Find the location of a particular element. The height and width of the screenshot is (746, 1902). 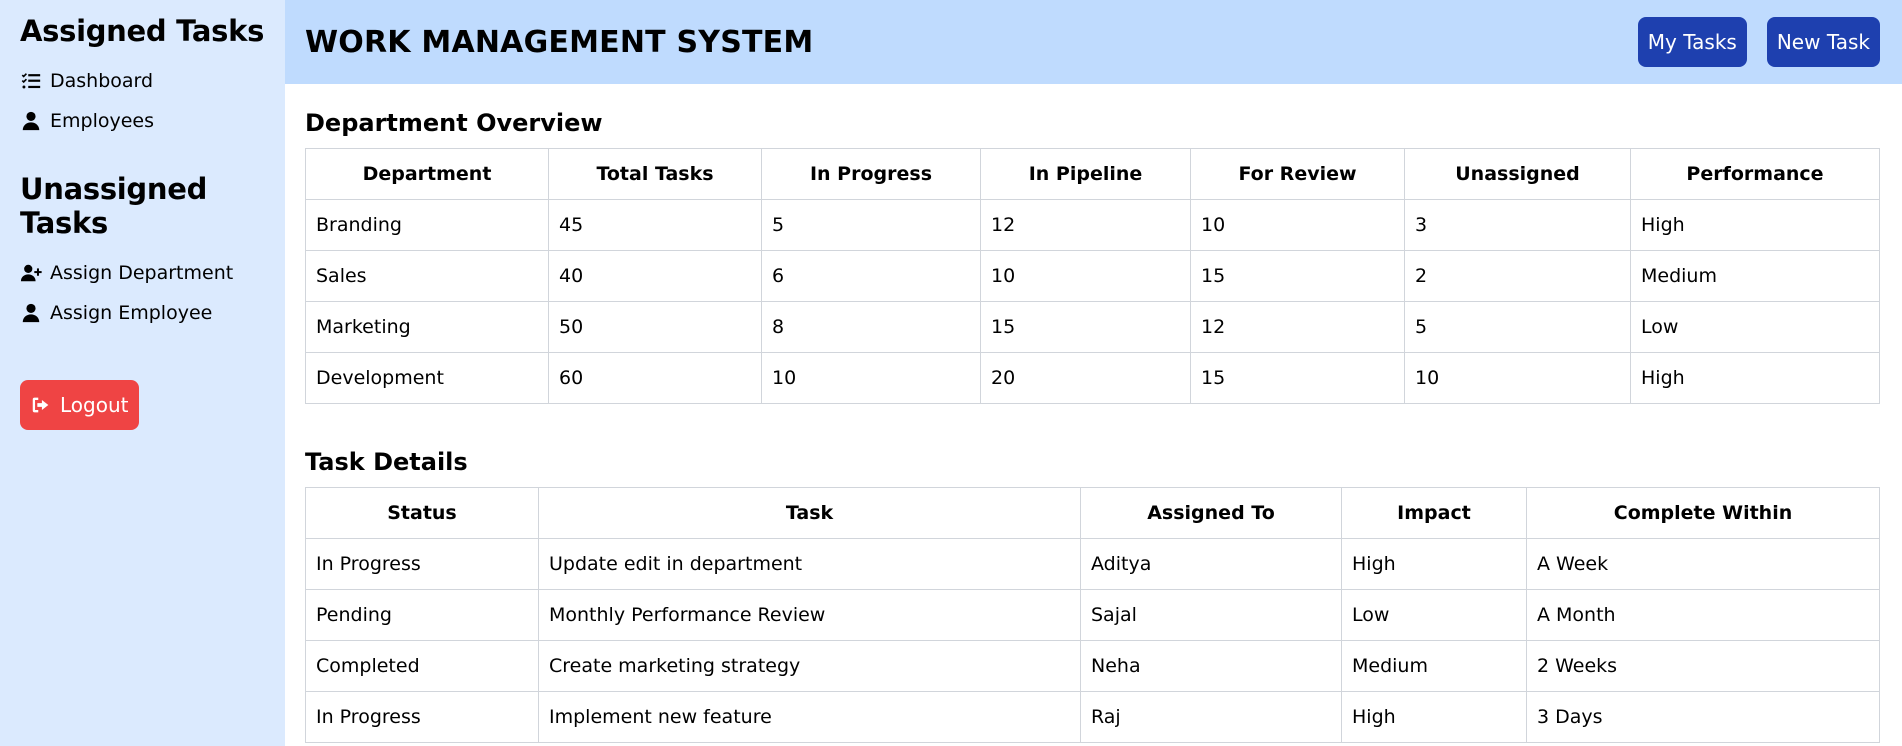

column-header: For Review is located at coordinates (1297, 174).